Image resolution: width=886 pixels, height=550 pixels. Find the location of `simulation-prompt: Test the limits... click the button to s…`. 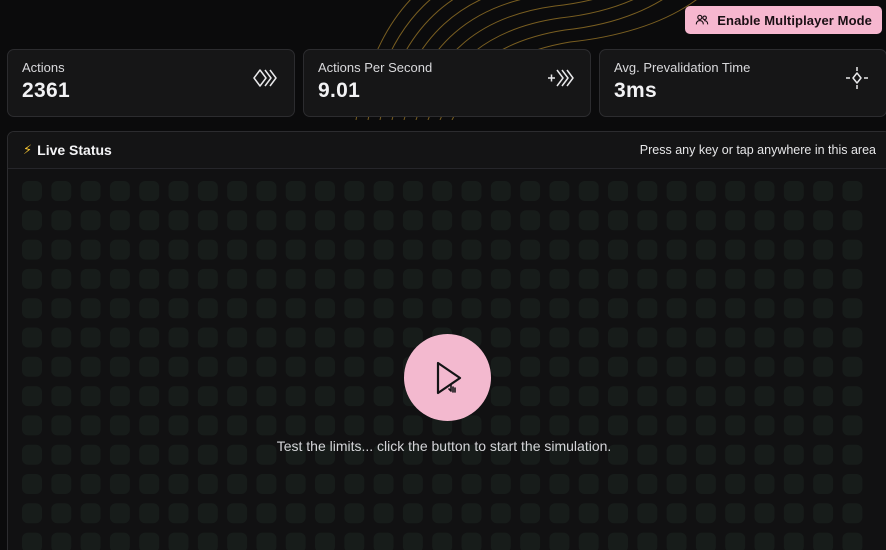

simulation-prompt: Test the limits... click the button to s… is located at coordinates (444, 446).